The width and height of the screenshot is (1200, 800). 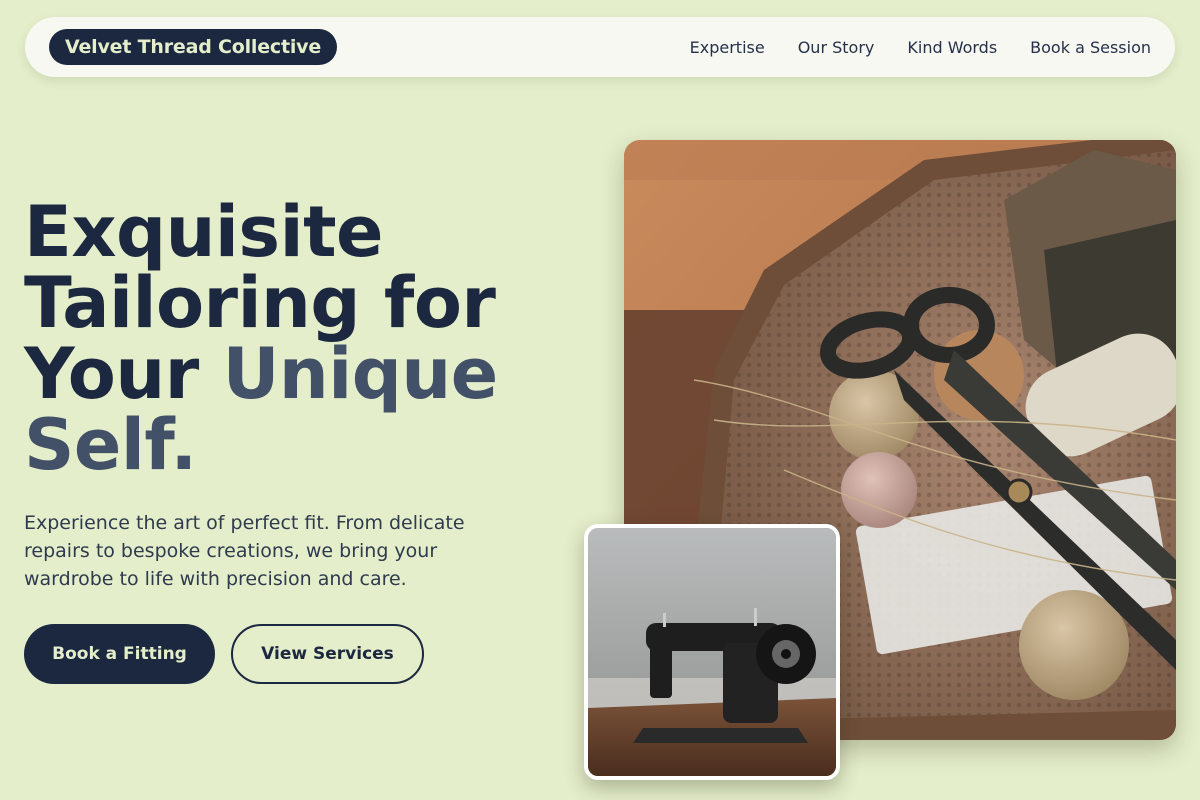 I want to click on brand-logo: Velvet Thread Collective, so click(x=193, y=47).